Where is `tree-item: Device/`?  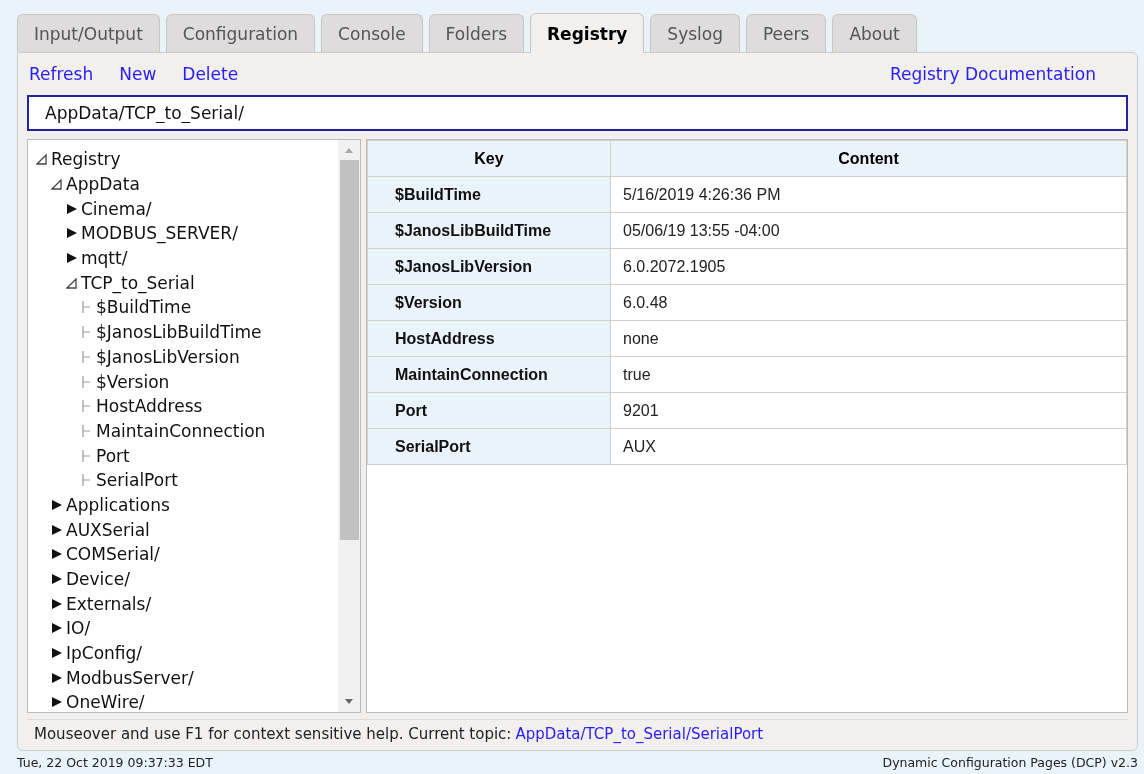
tree-item: Device/ is located at coordinates (98, 579).